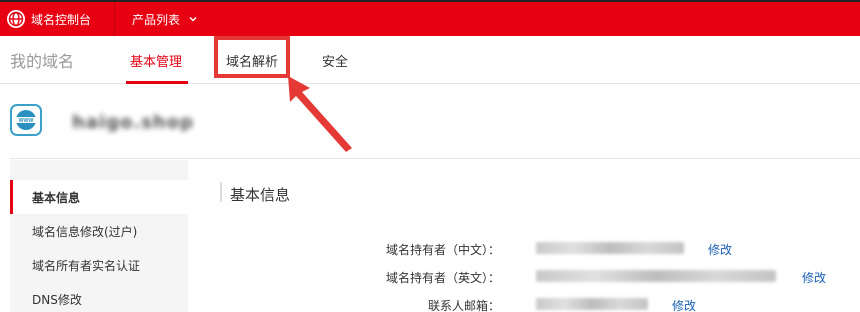 This screenshot has width=860, height=312. What do you see at coordinates (463, 305) in the screenshot?
I see `contact-email-label: 联系人邮箱：` at bounding box center [463, 305].